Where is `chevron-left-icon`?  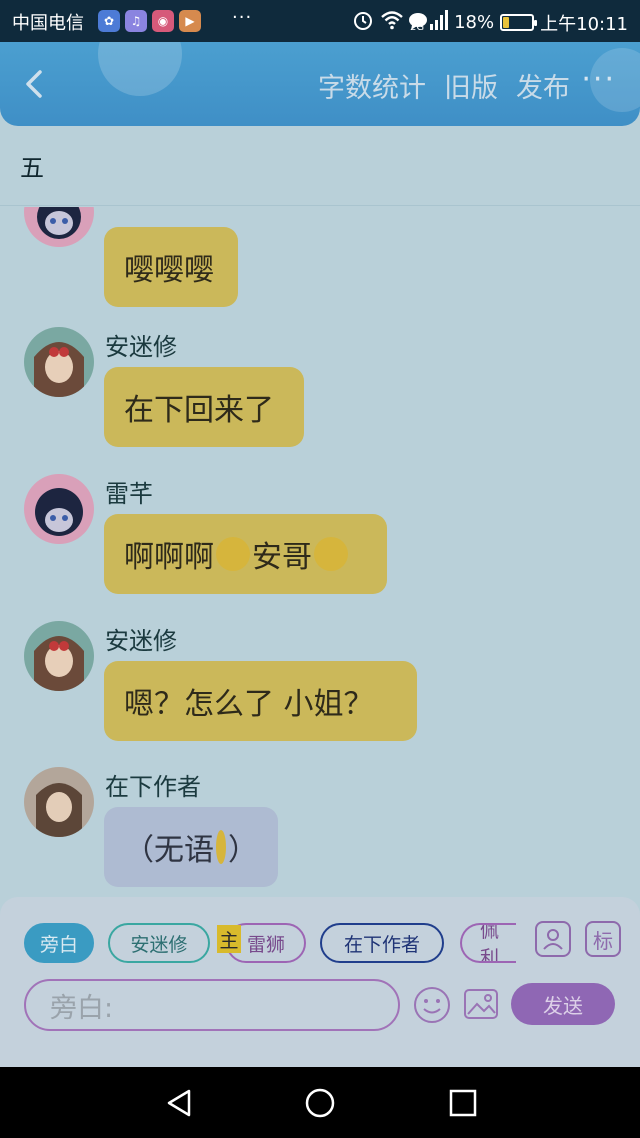 chevron-left-icon is located at coordinates (34, 84).